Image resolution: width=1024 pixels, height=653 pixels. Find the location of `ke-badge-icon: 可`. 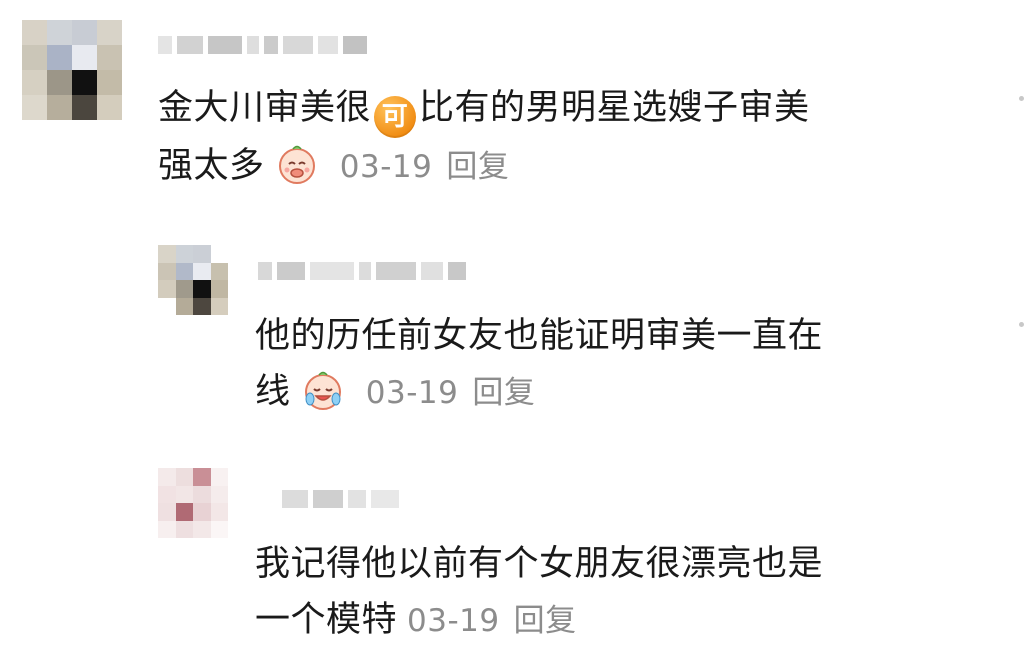

ke-badge-icon: 可 is located at coordinates (395, 117).